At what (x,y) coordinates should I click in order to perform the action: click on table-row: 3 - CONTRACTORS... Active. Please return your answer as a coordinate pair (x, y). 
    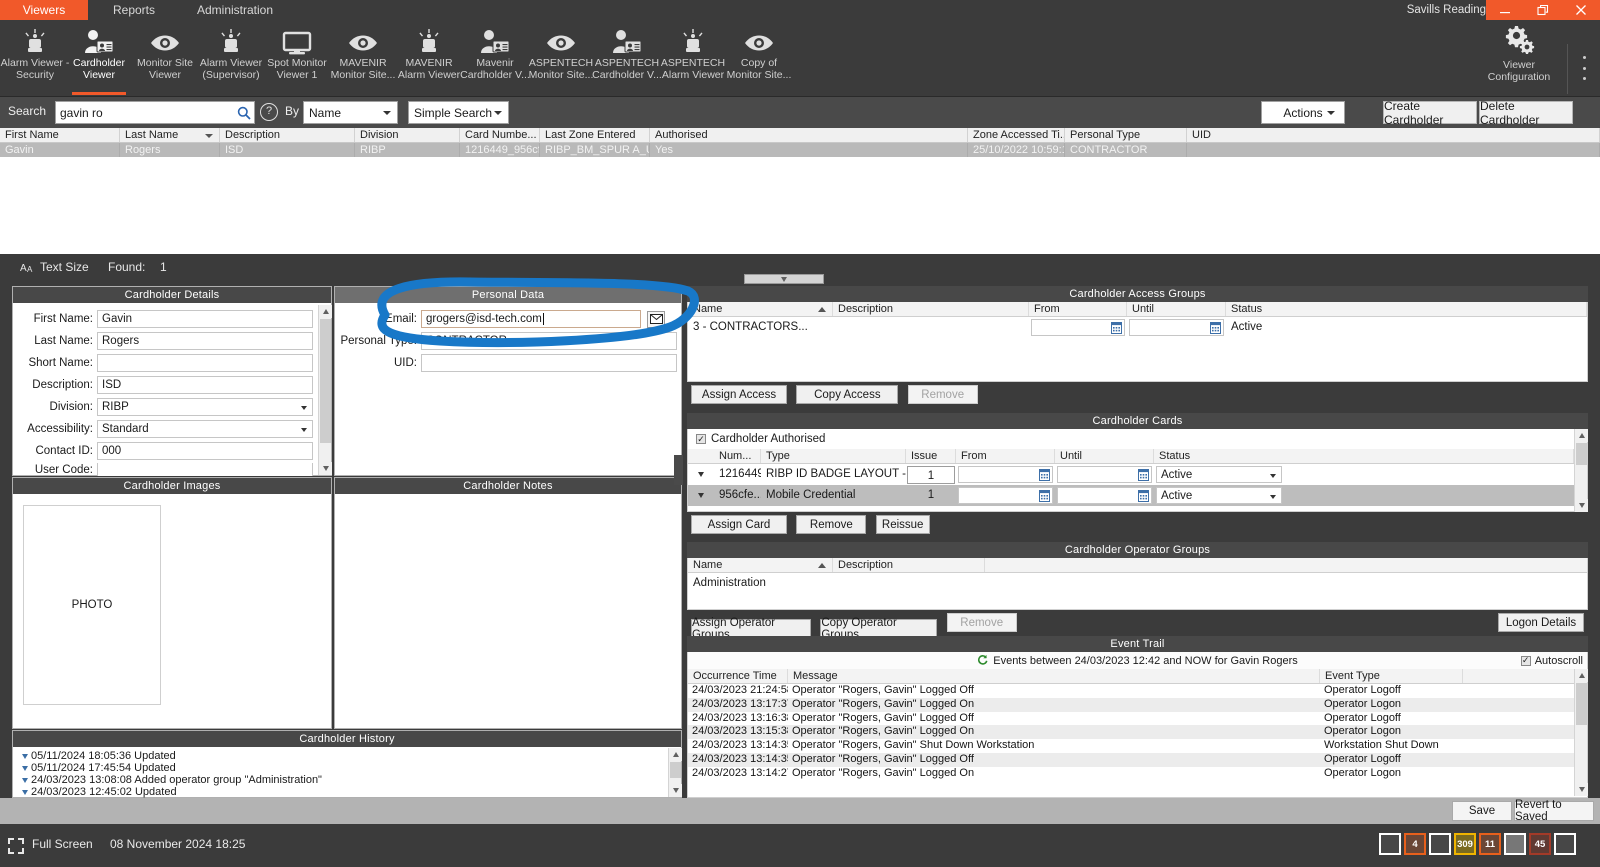
    Looking at the image, I should click on (1137, 327).